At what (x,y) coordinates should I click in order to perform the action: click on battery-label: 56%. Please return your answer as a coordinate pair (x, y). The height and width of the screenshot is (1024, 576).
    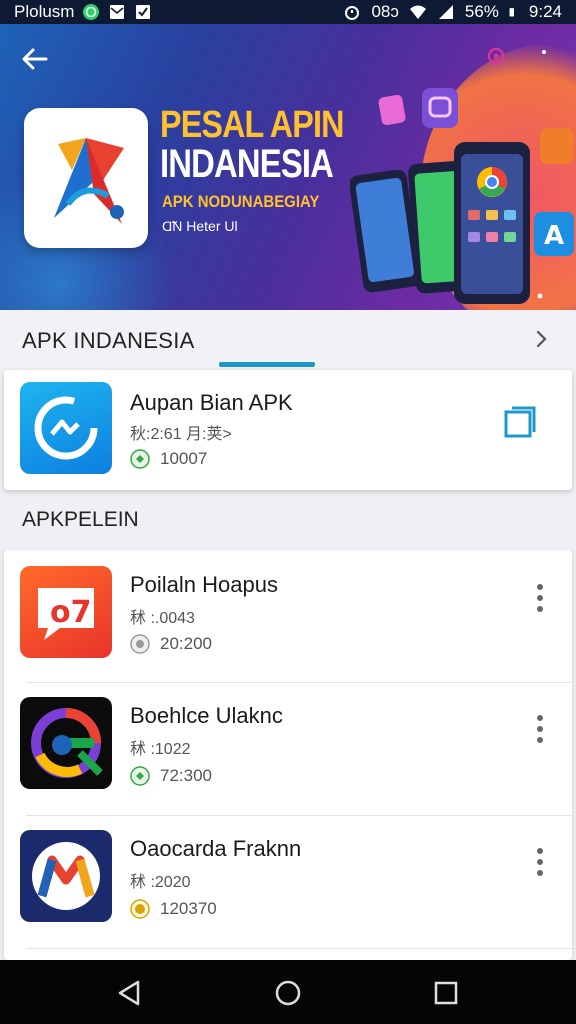
    Looking at the image, I should click on (481, 11).